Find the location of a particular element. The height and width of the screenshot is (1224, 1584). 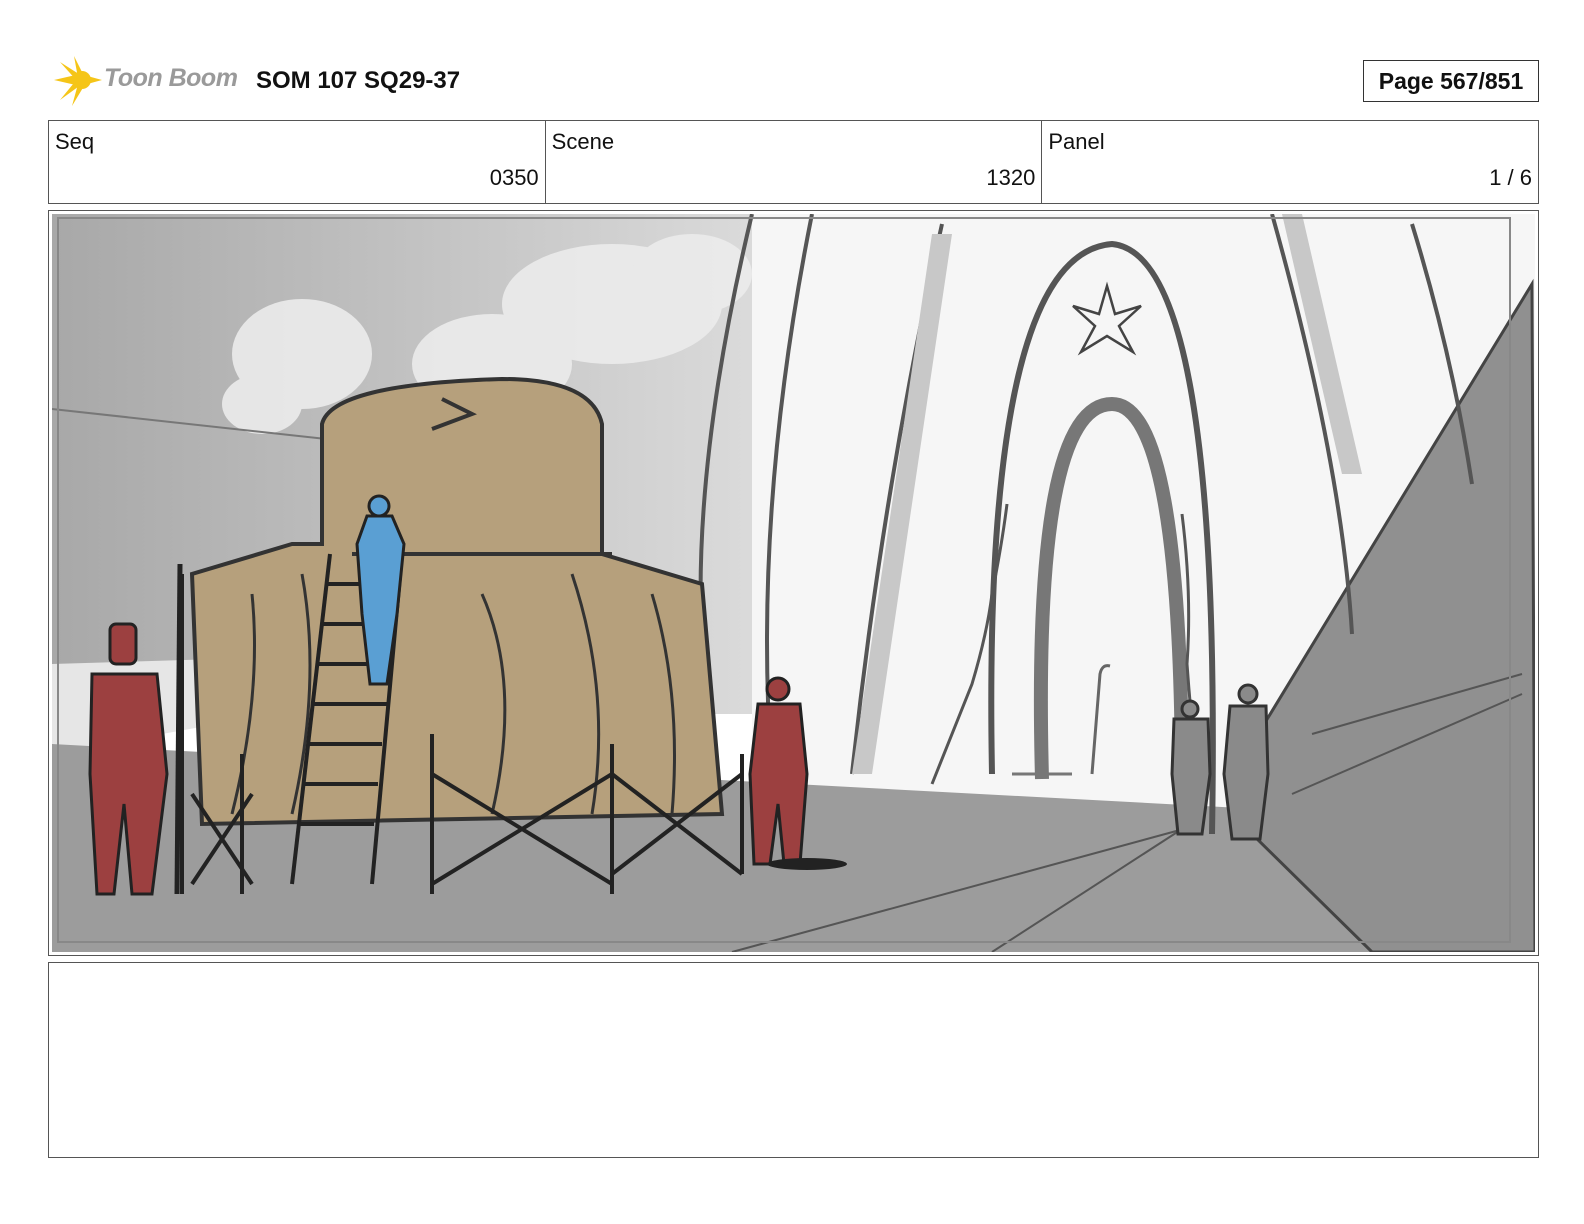

logo-text: Toon Boom is located at coordinates (171, 78).